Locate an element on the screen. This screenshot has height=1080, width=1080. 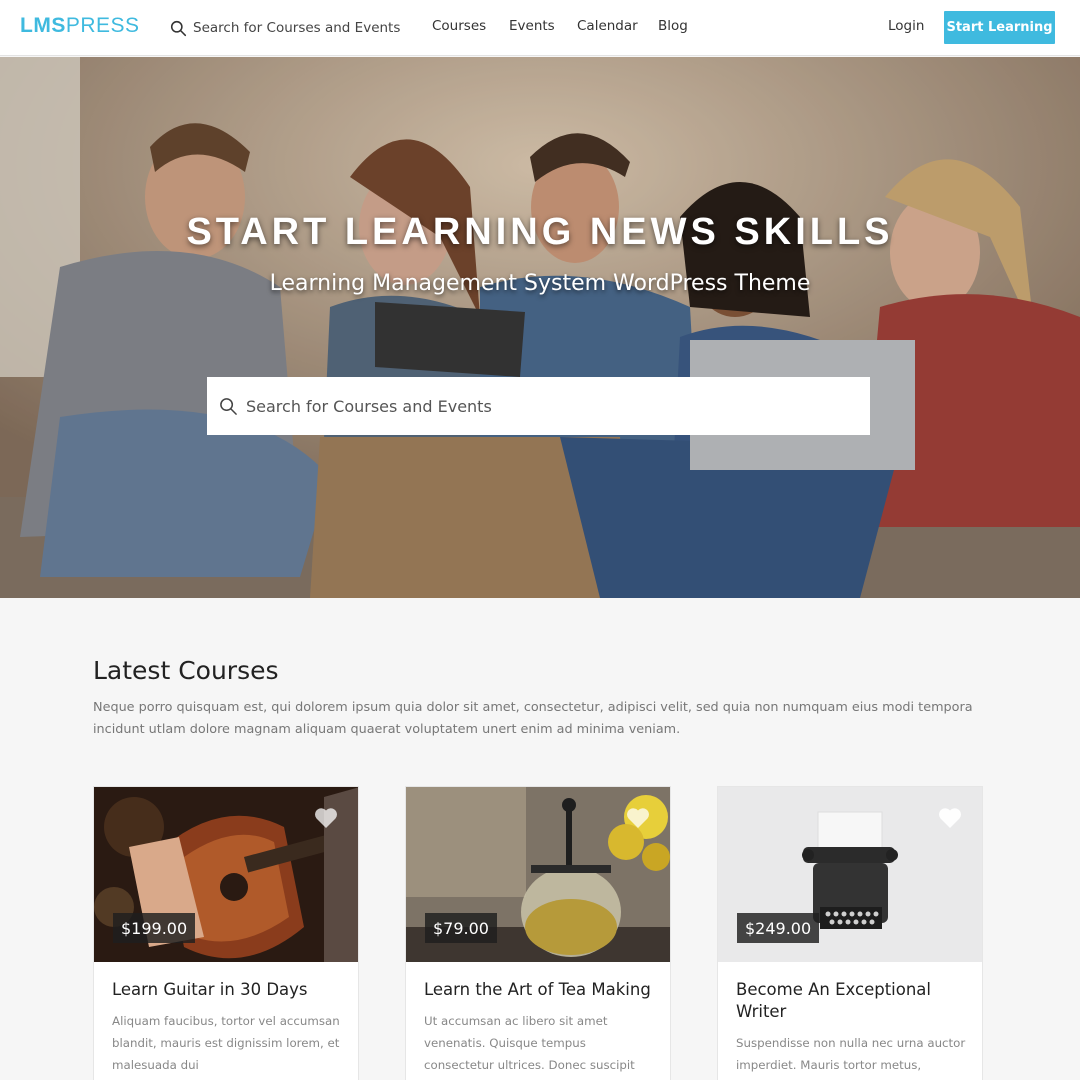
logo-text-bold: LMS is located at coordinates (43, 25).